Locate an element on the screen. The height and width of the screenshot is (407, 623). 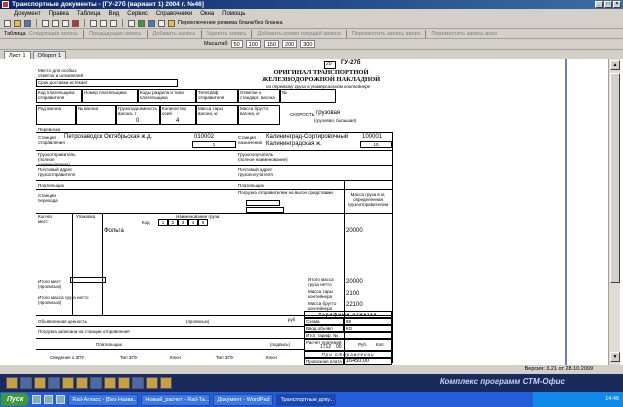
redo-icon is located at coordinates (103, 23).